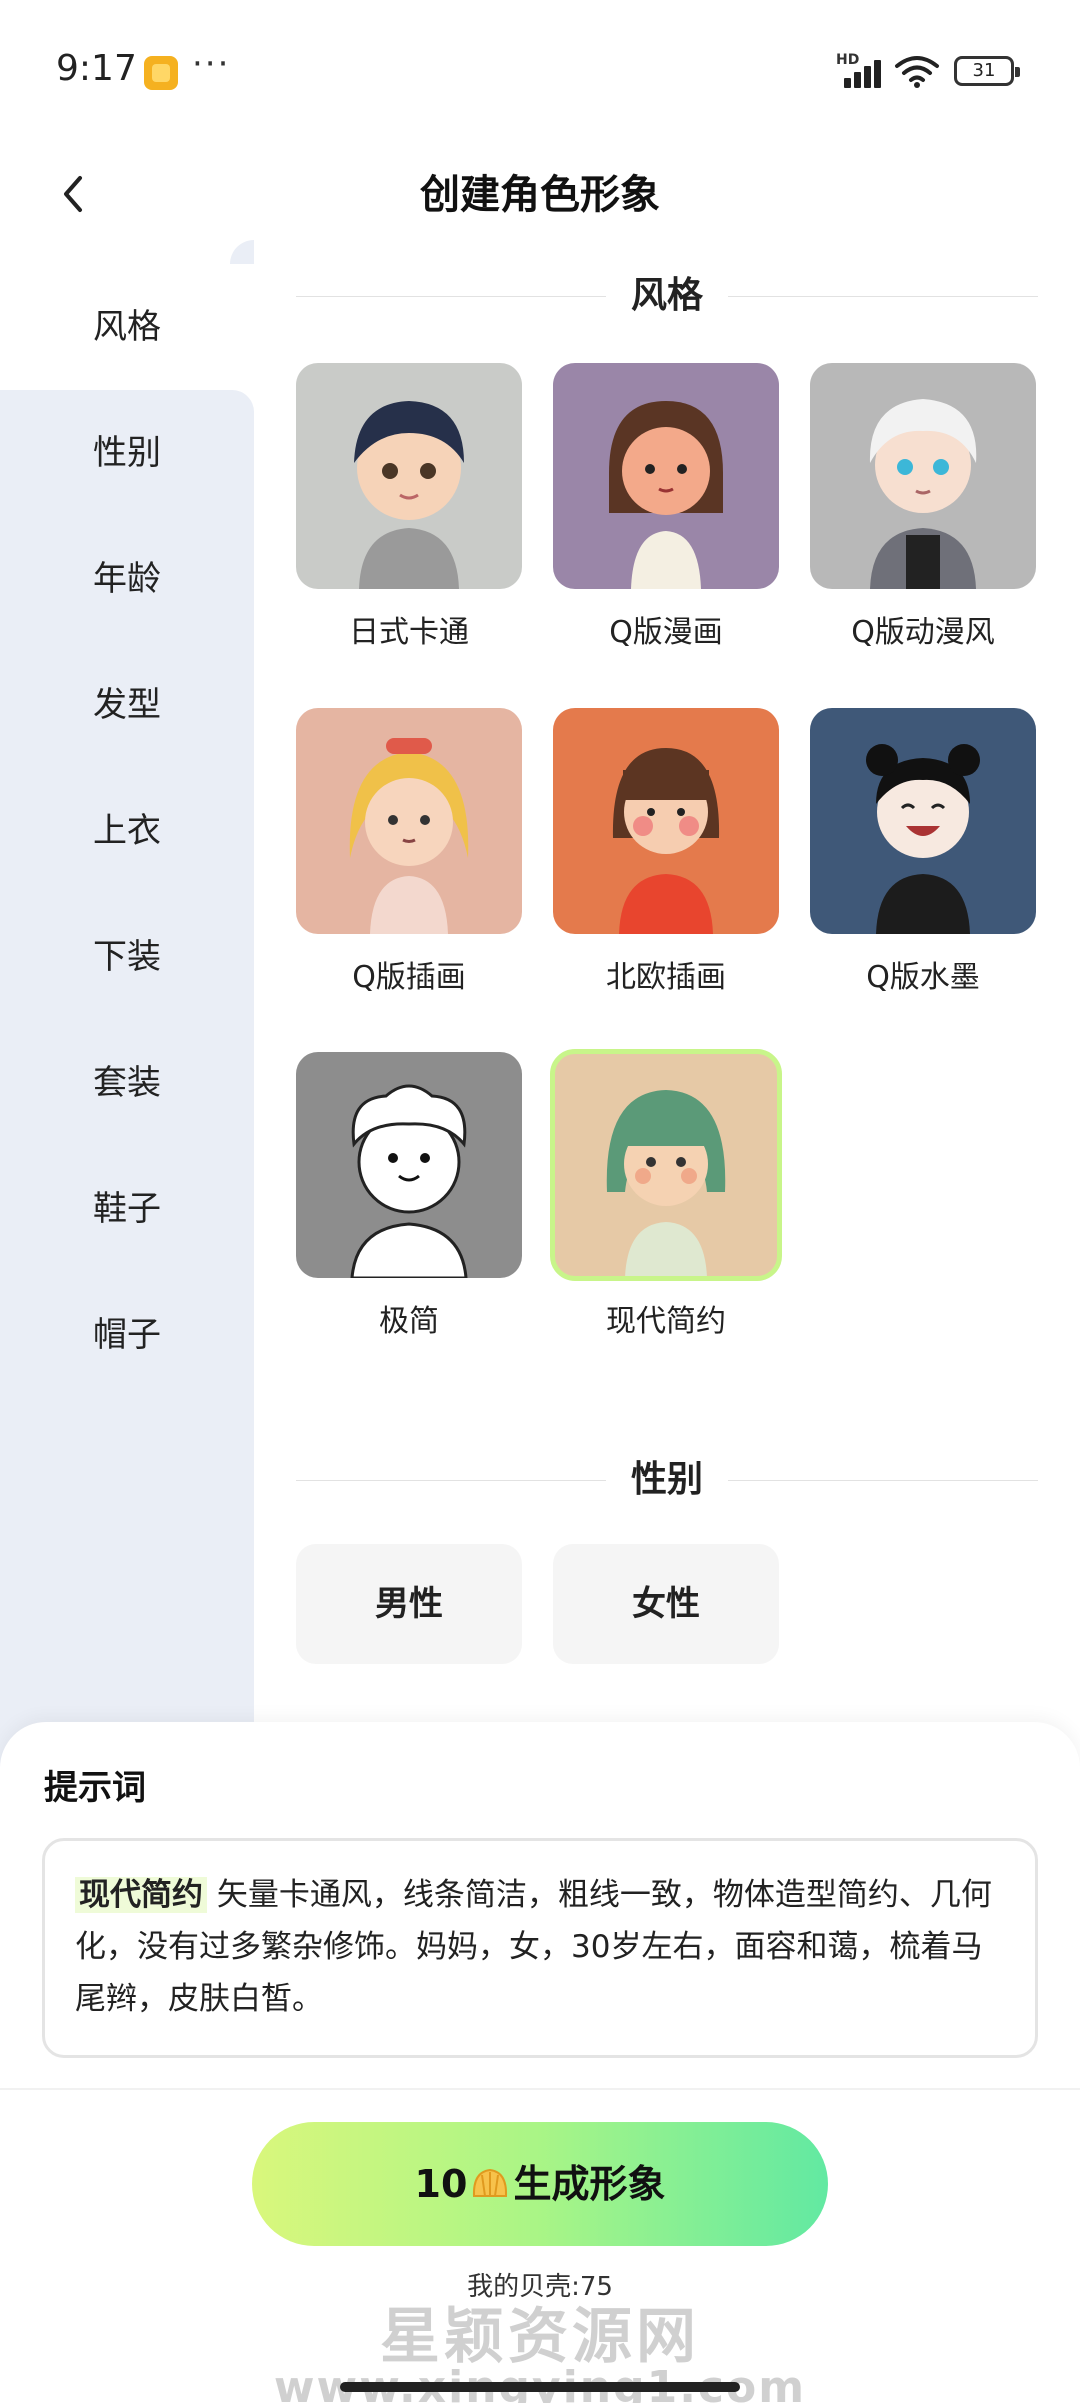 This screenshot has height=2403, width=1080. I want to click on signal-icon, so click(861, 73).